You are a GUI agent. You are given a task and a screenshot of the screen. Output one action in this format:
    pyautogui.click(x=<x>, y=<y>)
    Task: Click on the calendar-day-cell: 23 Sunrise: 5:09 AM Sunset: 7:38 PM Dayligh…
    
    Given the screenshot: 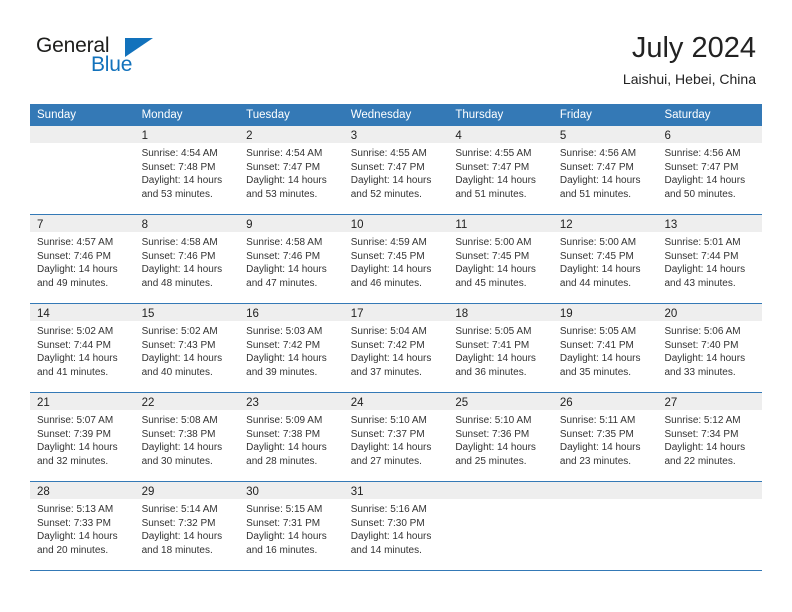 What is the action you would take?
    pyautogui.click(x=291, y=437)
    